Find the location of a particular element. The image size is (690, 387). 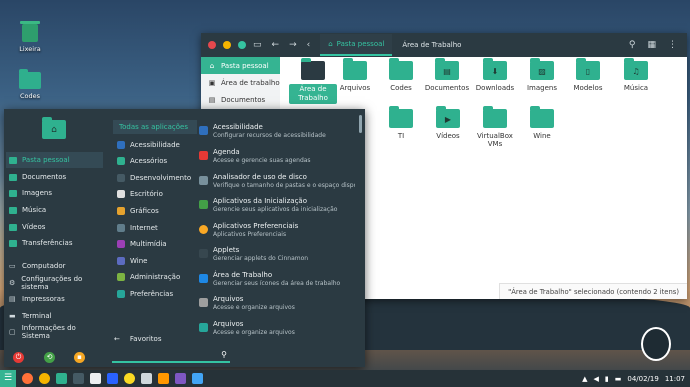

calendar-icon is located at coordinates (203, 155).